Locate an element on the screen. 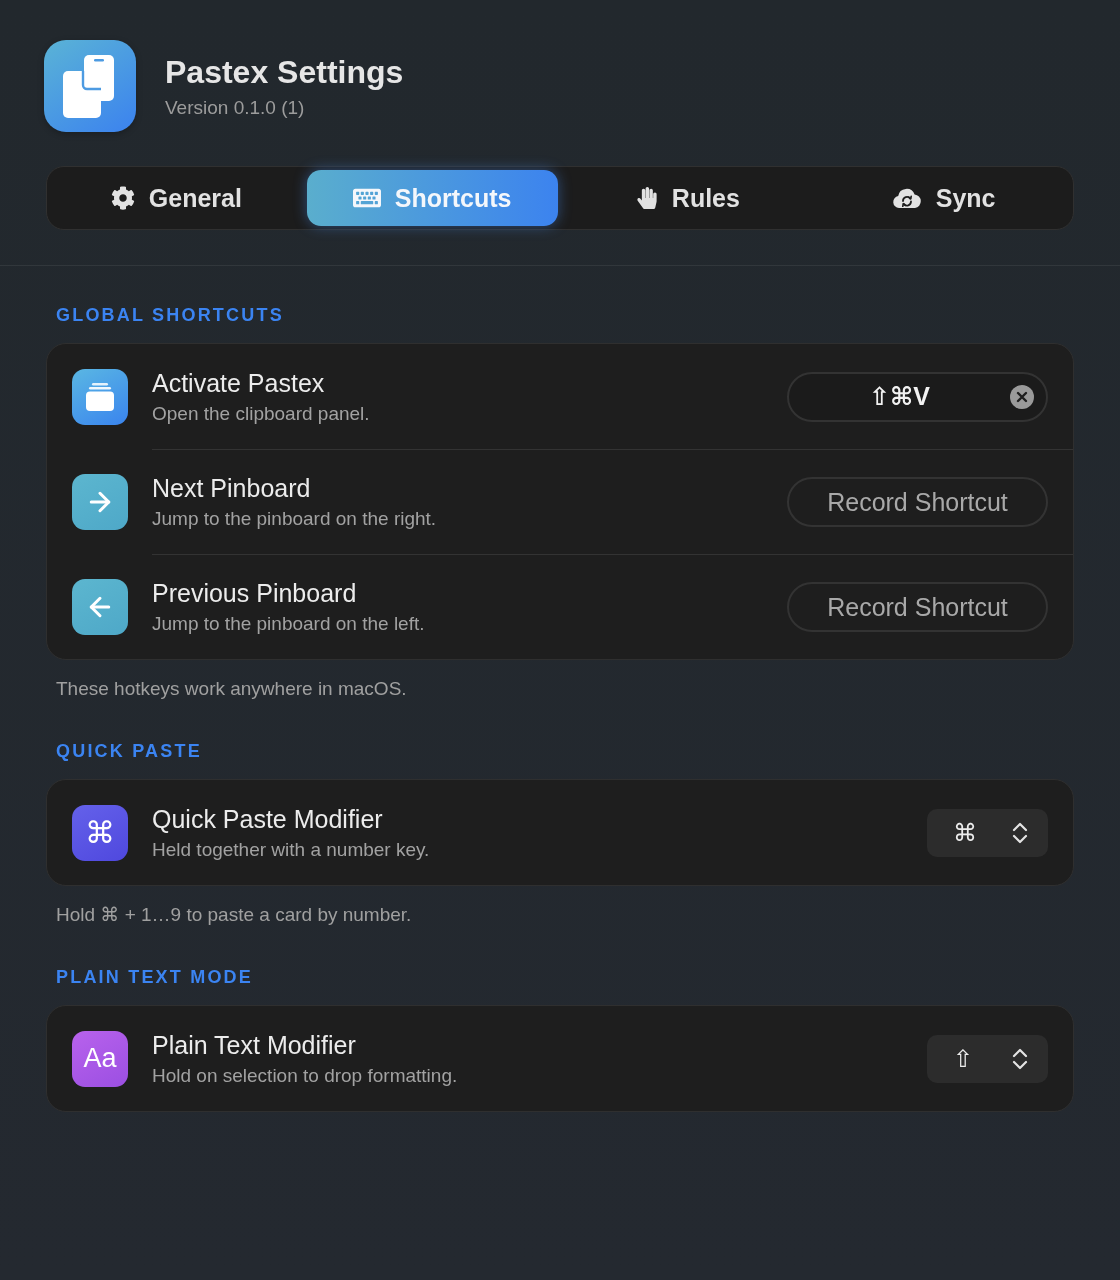 The width and height of the screenshot is (1120, 1280). hand-icon is located at coordinates (646, 198).